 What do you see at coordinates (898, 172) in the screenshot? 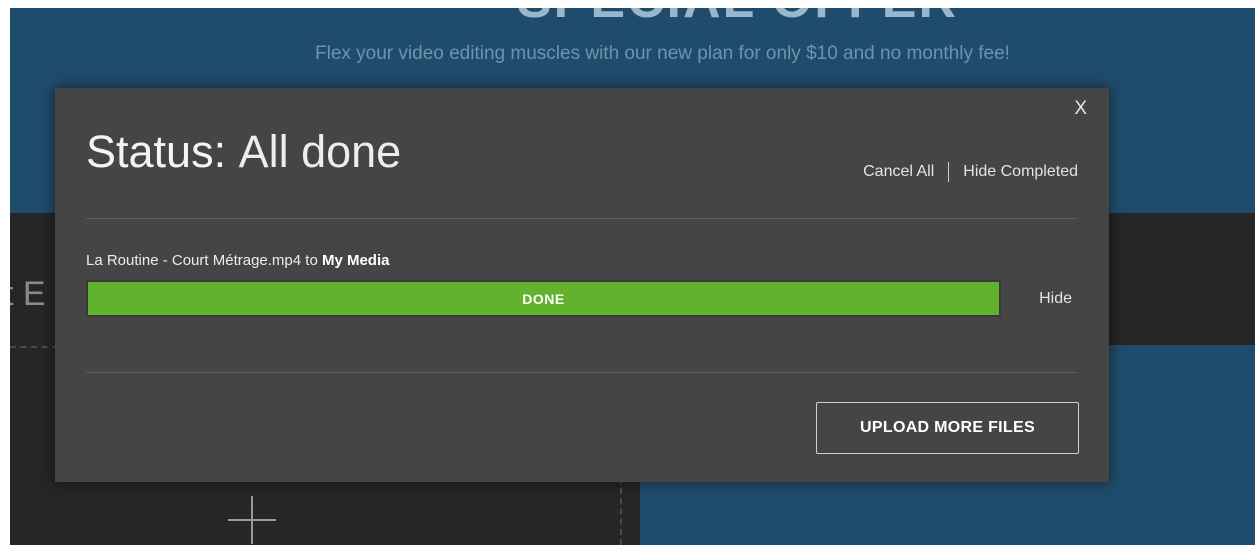
I see `cancel-all-link: Cancel All` at bounding box center [898, 172].